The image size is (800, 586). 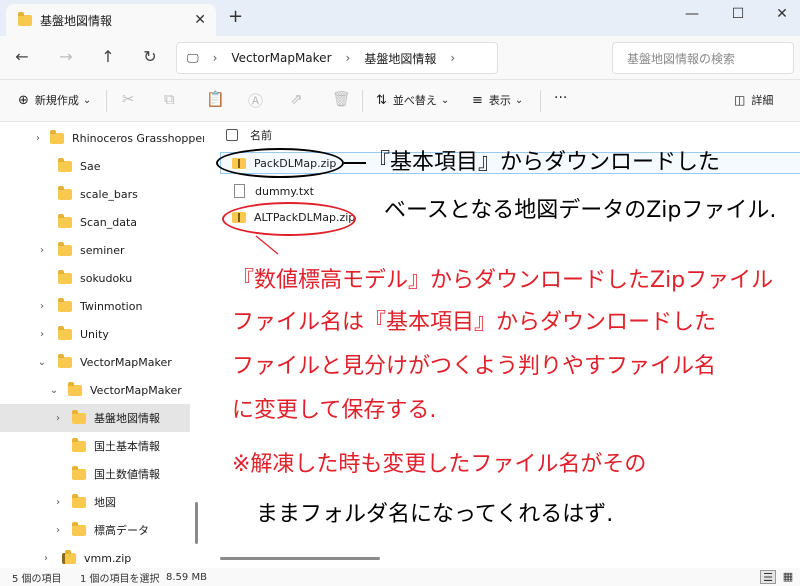 What do you see at coordinates (341, 99) in the screenshot?
I see `delete-icon: 🗑` at bounding box center [341, 99].